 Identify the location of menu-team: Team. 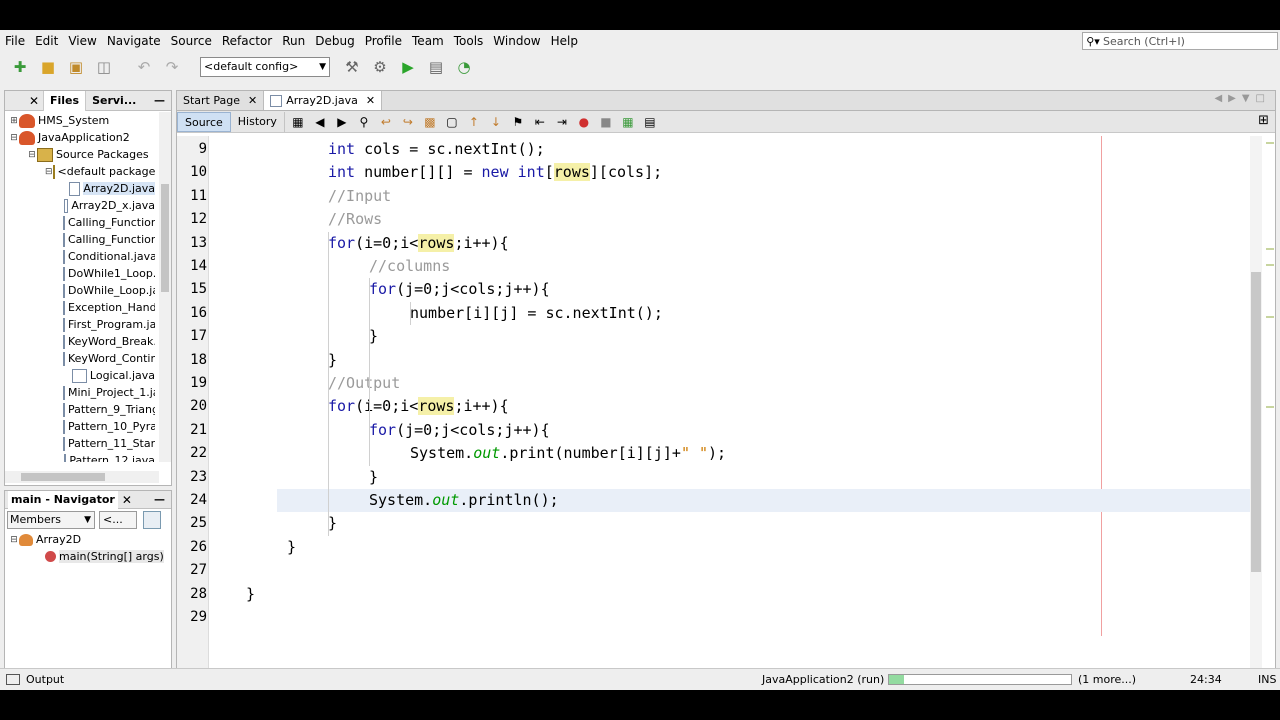
(428, 41).